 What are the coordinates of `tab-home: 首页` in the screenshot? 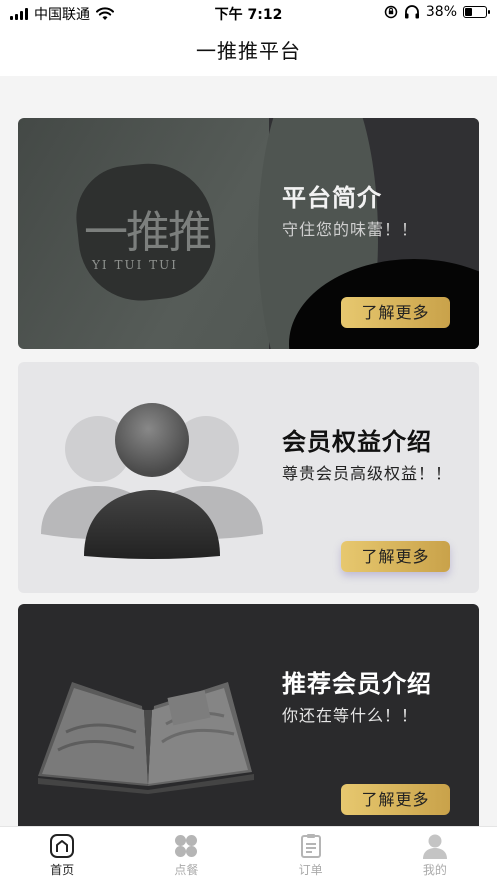 It's located at (62, 855).